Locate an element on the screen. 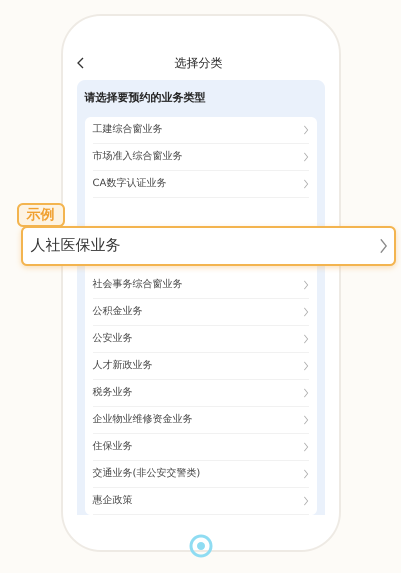  category-item: 惠企政策 is located at coordinates (200, 501).